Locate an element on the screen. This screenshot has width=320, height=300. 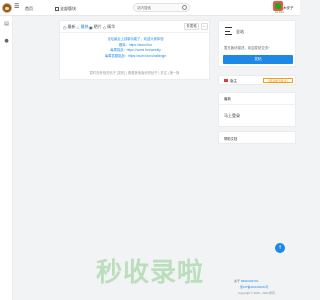
divider is located at coordinates (258, 104).